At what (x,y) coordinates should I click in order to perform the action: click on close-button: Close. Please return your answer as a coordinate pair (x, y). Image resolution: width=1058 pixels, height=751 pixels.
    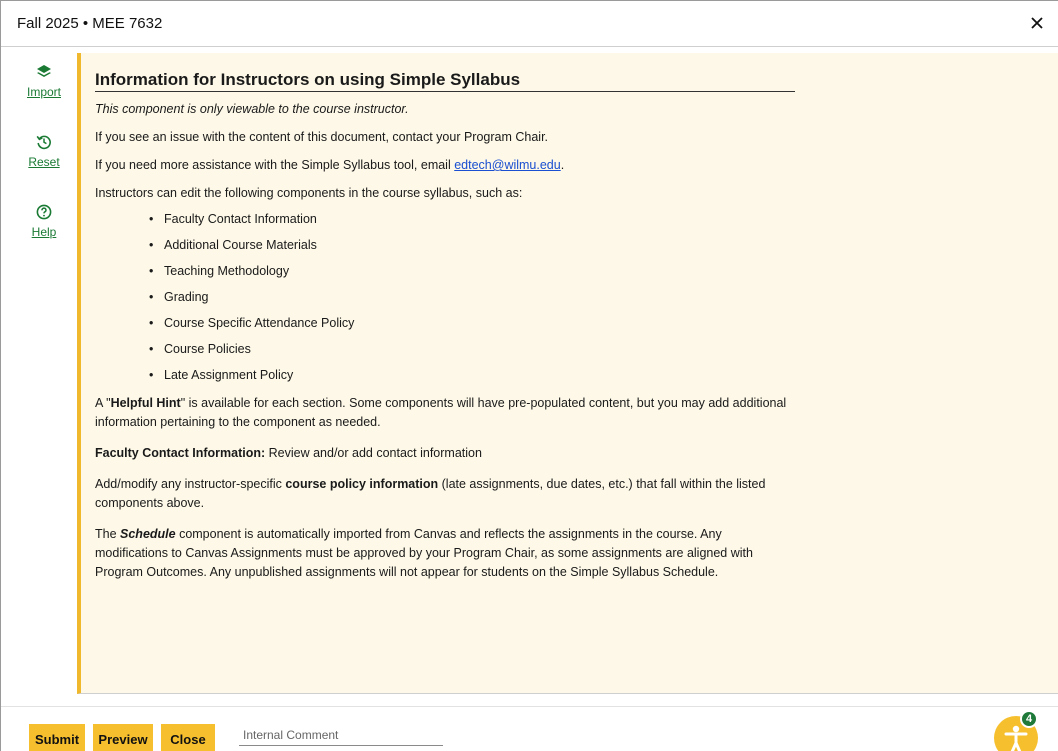
    Looking at the image, I should click on (188, 737).